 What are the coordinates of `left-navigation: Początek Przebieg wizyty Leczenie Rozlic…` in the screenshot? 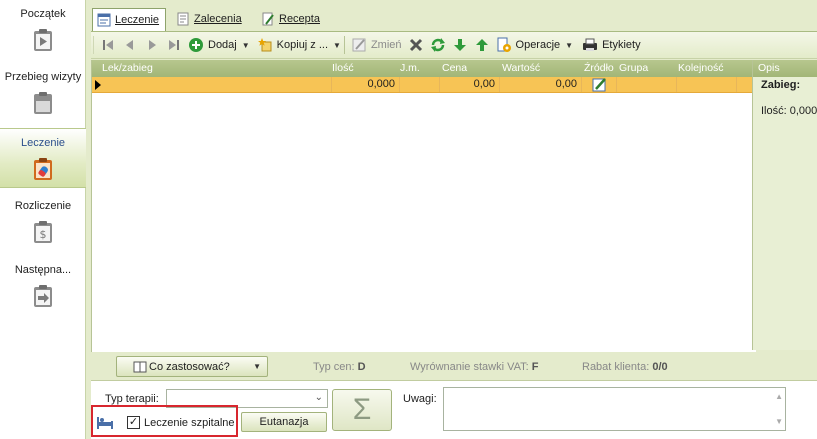 It's located at (43, 219).